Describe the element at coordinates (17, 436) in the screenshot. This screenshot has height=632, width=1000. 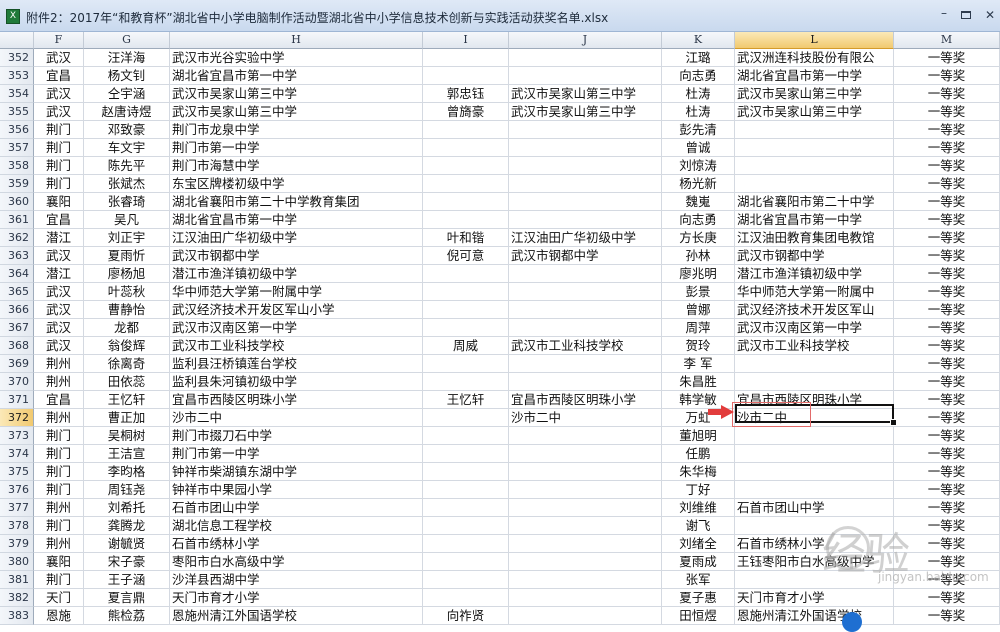
I see `row-header: 373` at that location.